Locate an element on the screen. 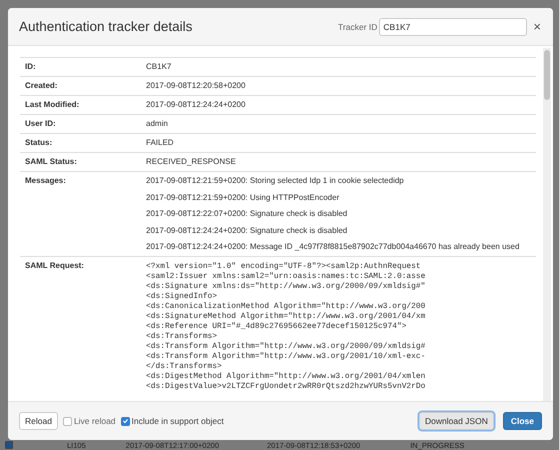 This screenshot has width=559, height=450. dialog-title: Authentication tracker details is located at coordinates (106, 26).